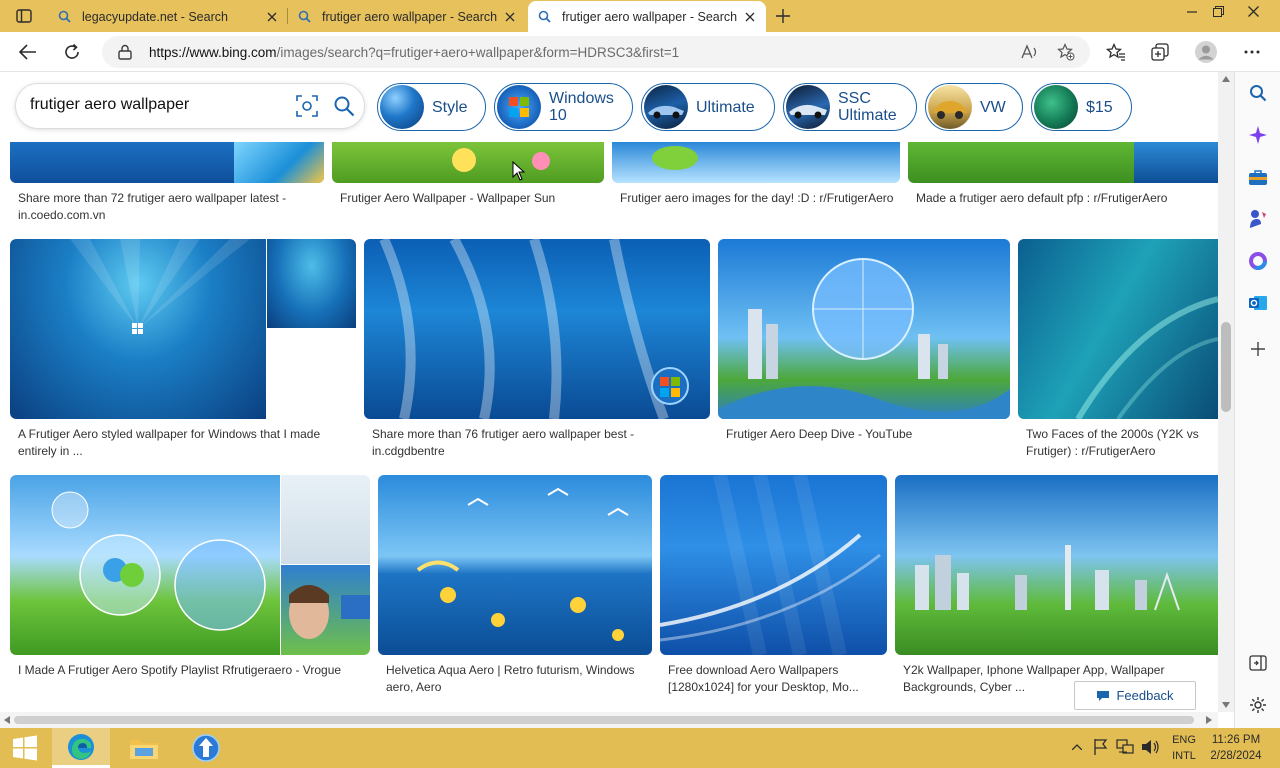 Image resolution: width=1280 pixels, height=768 pixels. I want to click on chip-15-dollars: $15, so click(1081, 107).